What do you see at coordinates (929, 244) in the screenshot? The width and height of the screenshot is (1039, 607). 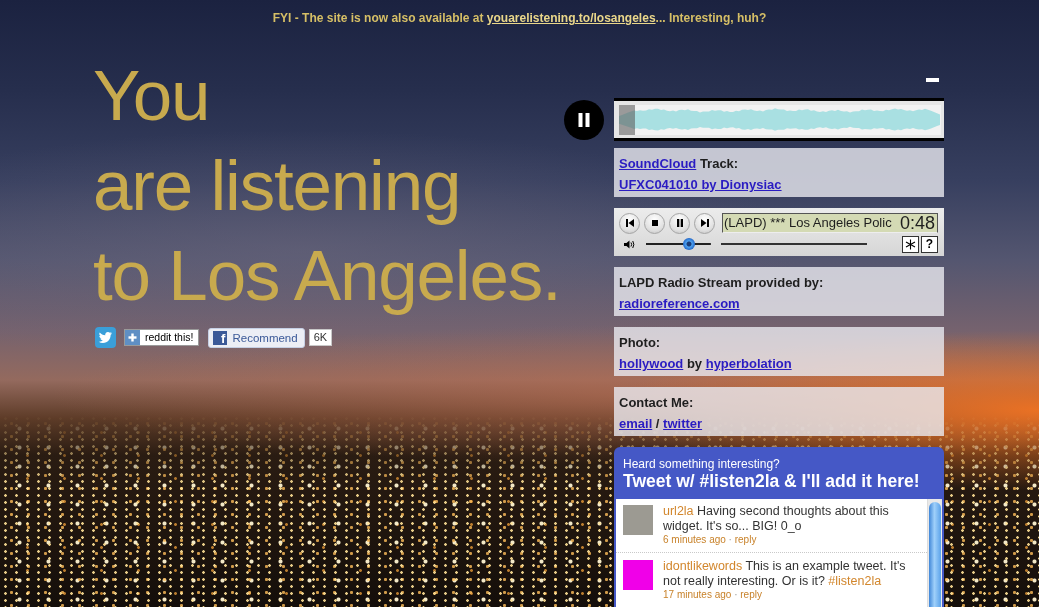 I see `help-button: ?` at bounding box center [929, 244].